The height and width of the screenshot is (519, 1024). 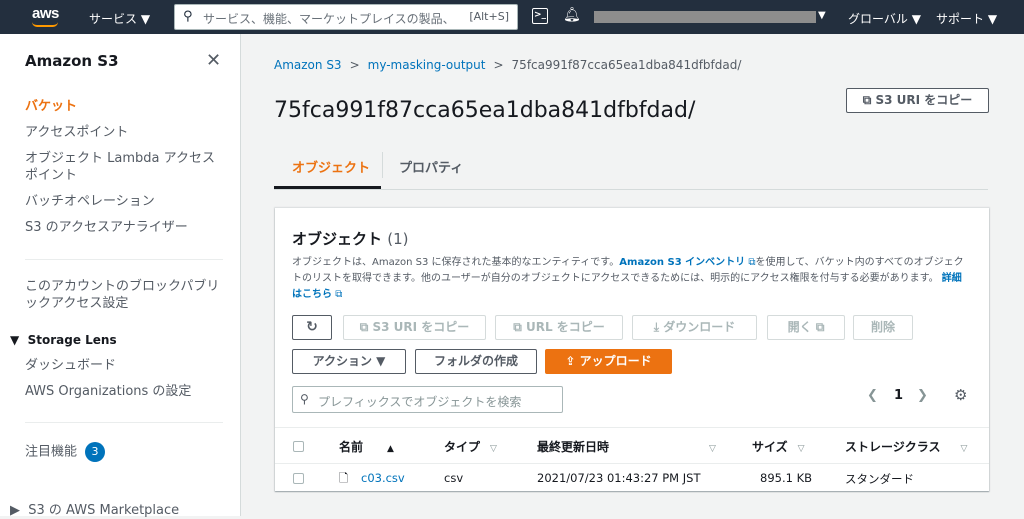 What do you see at coordinates (626, 446) in the screenshot?
I see `column-last-modified: 最終更新日時 ▽` at bounding box center [626, 446].